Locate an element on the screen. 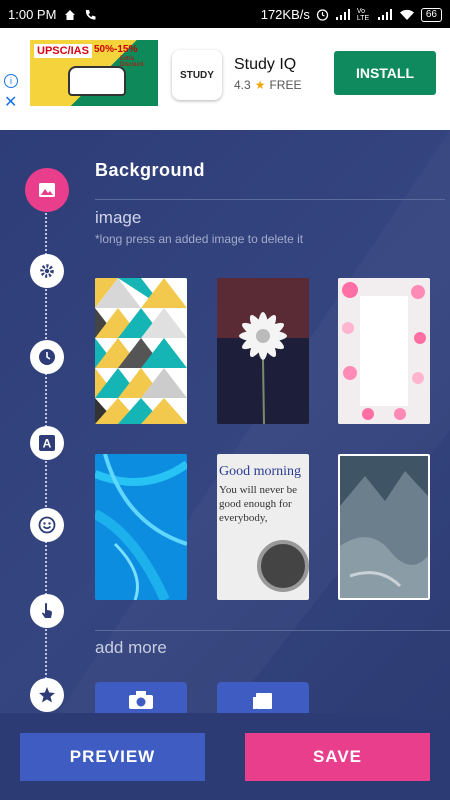 This screenshot has width=450, height=800. ad-image: UPSC/IAS 50%-15% Extra Discount is located at coordinates (94, 73).